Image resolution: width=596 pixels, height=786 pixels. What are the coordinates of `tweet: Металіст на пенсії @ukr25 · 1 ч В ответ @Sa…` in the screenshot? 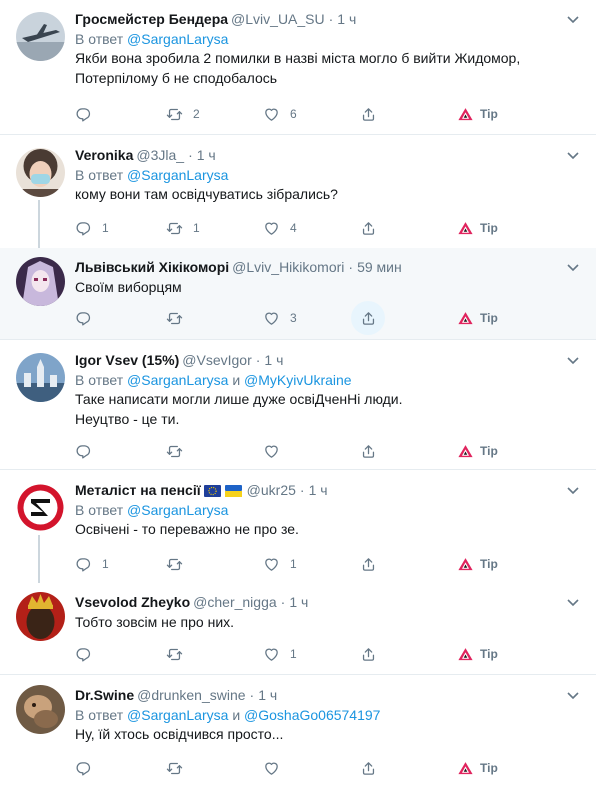 It's located at (298, 527).